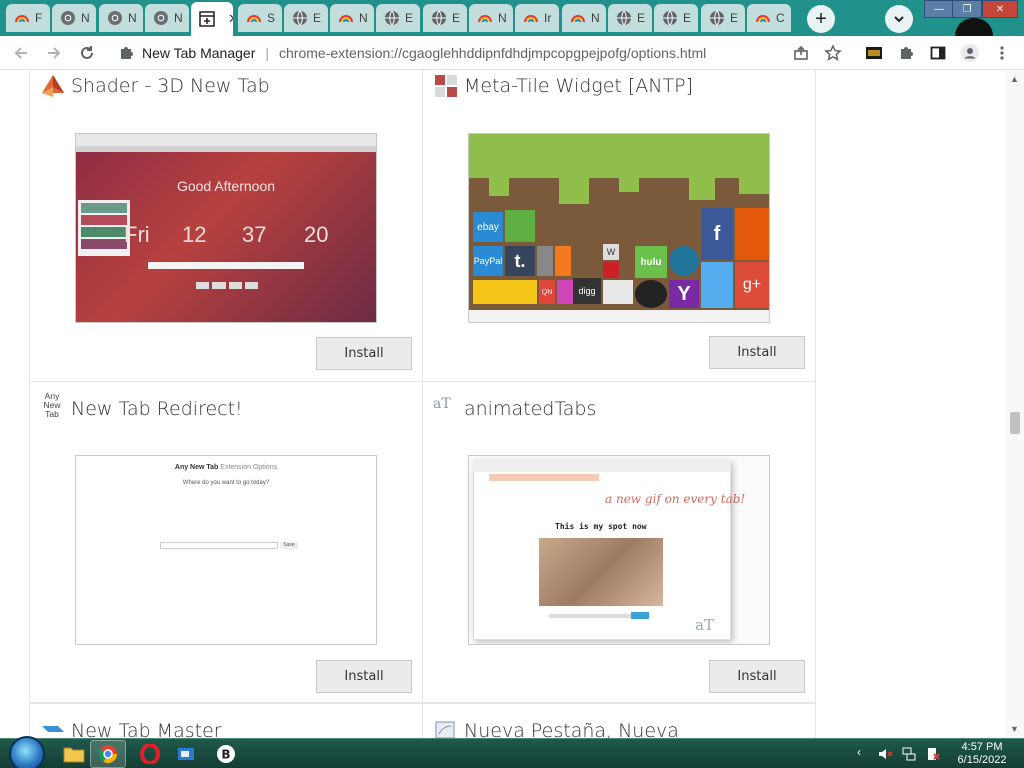 This screenshot has height=768, width=1024. I want to click on chrome-icon, so click(107, 754).